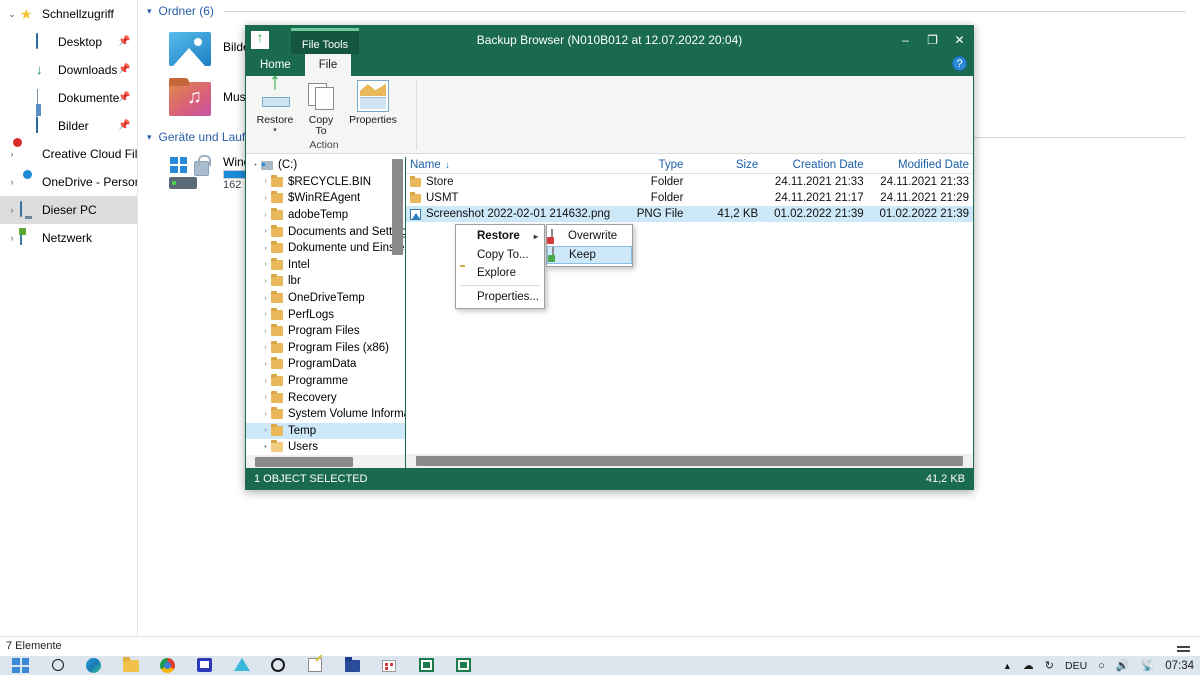 This screenshot has width=1200, height=675. Describe the element at coordinates (325, 447) in the screenshot. I see `tree-item: • Users` at that location.